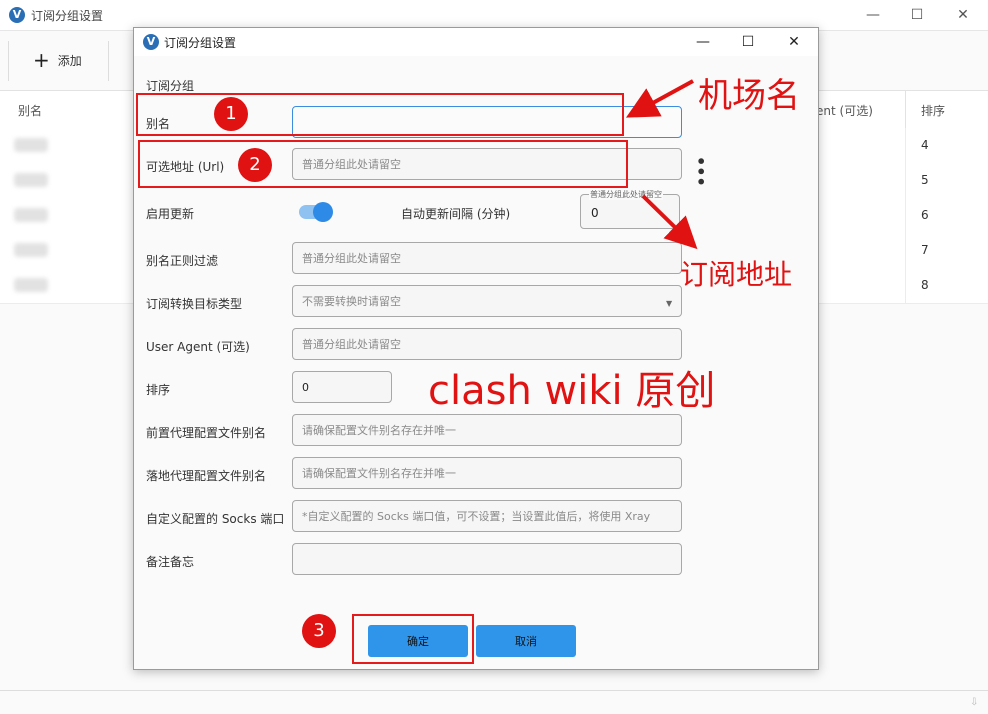 This screenshot has width=988, height=714. What do you see at coordinates (669, 303) in the screenshot?
I see `dropdown-arrow-icon: ▼` at bounding box center [669, 303].